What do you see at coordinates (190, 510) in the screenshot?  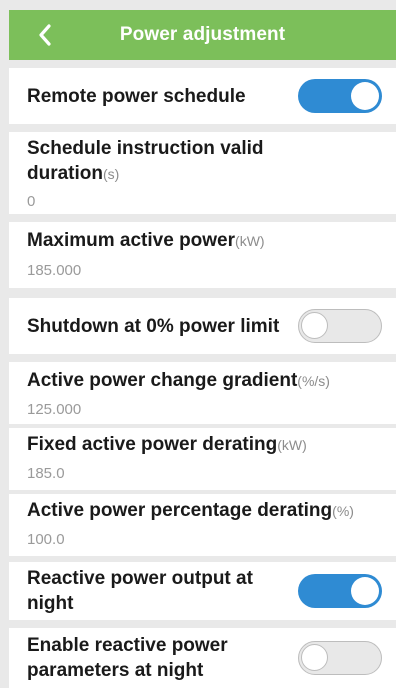 I see `setting-label: Active power percentage derating(%)` at bounding box center [190, 510].